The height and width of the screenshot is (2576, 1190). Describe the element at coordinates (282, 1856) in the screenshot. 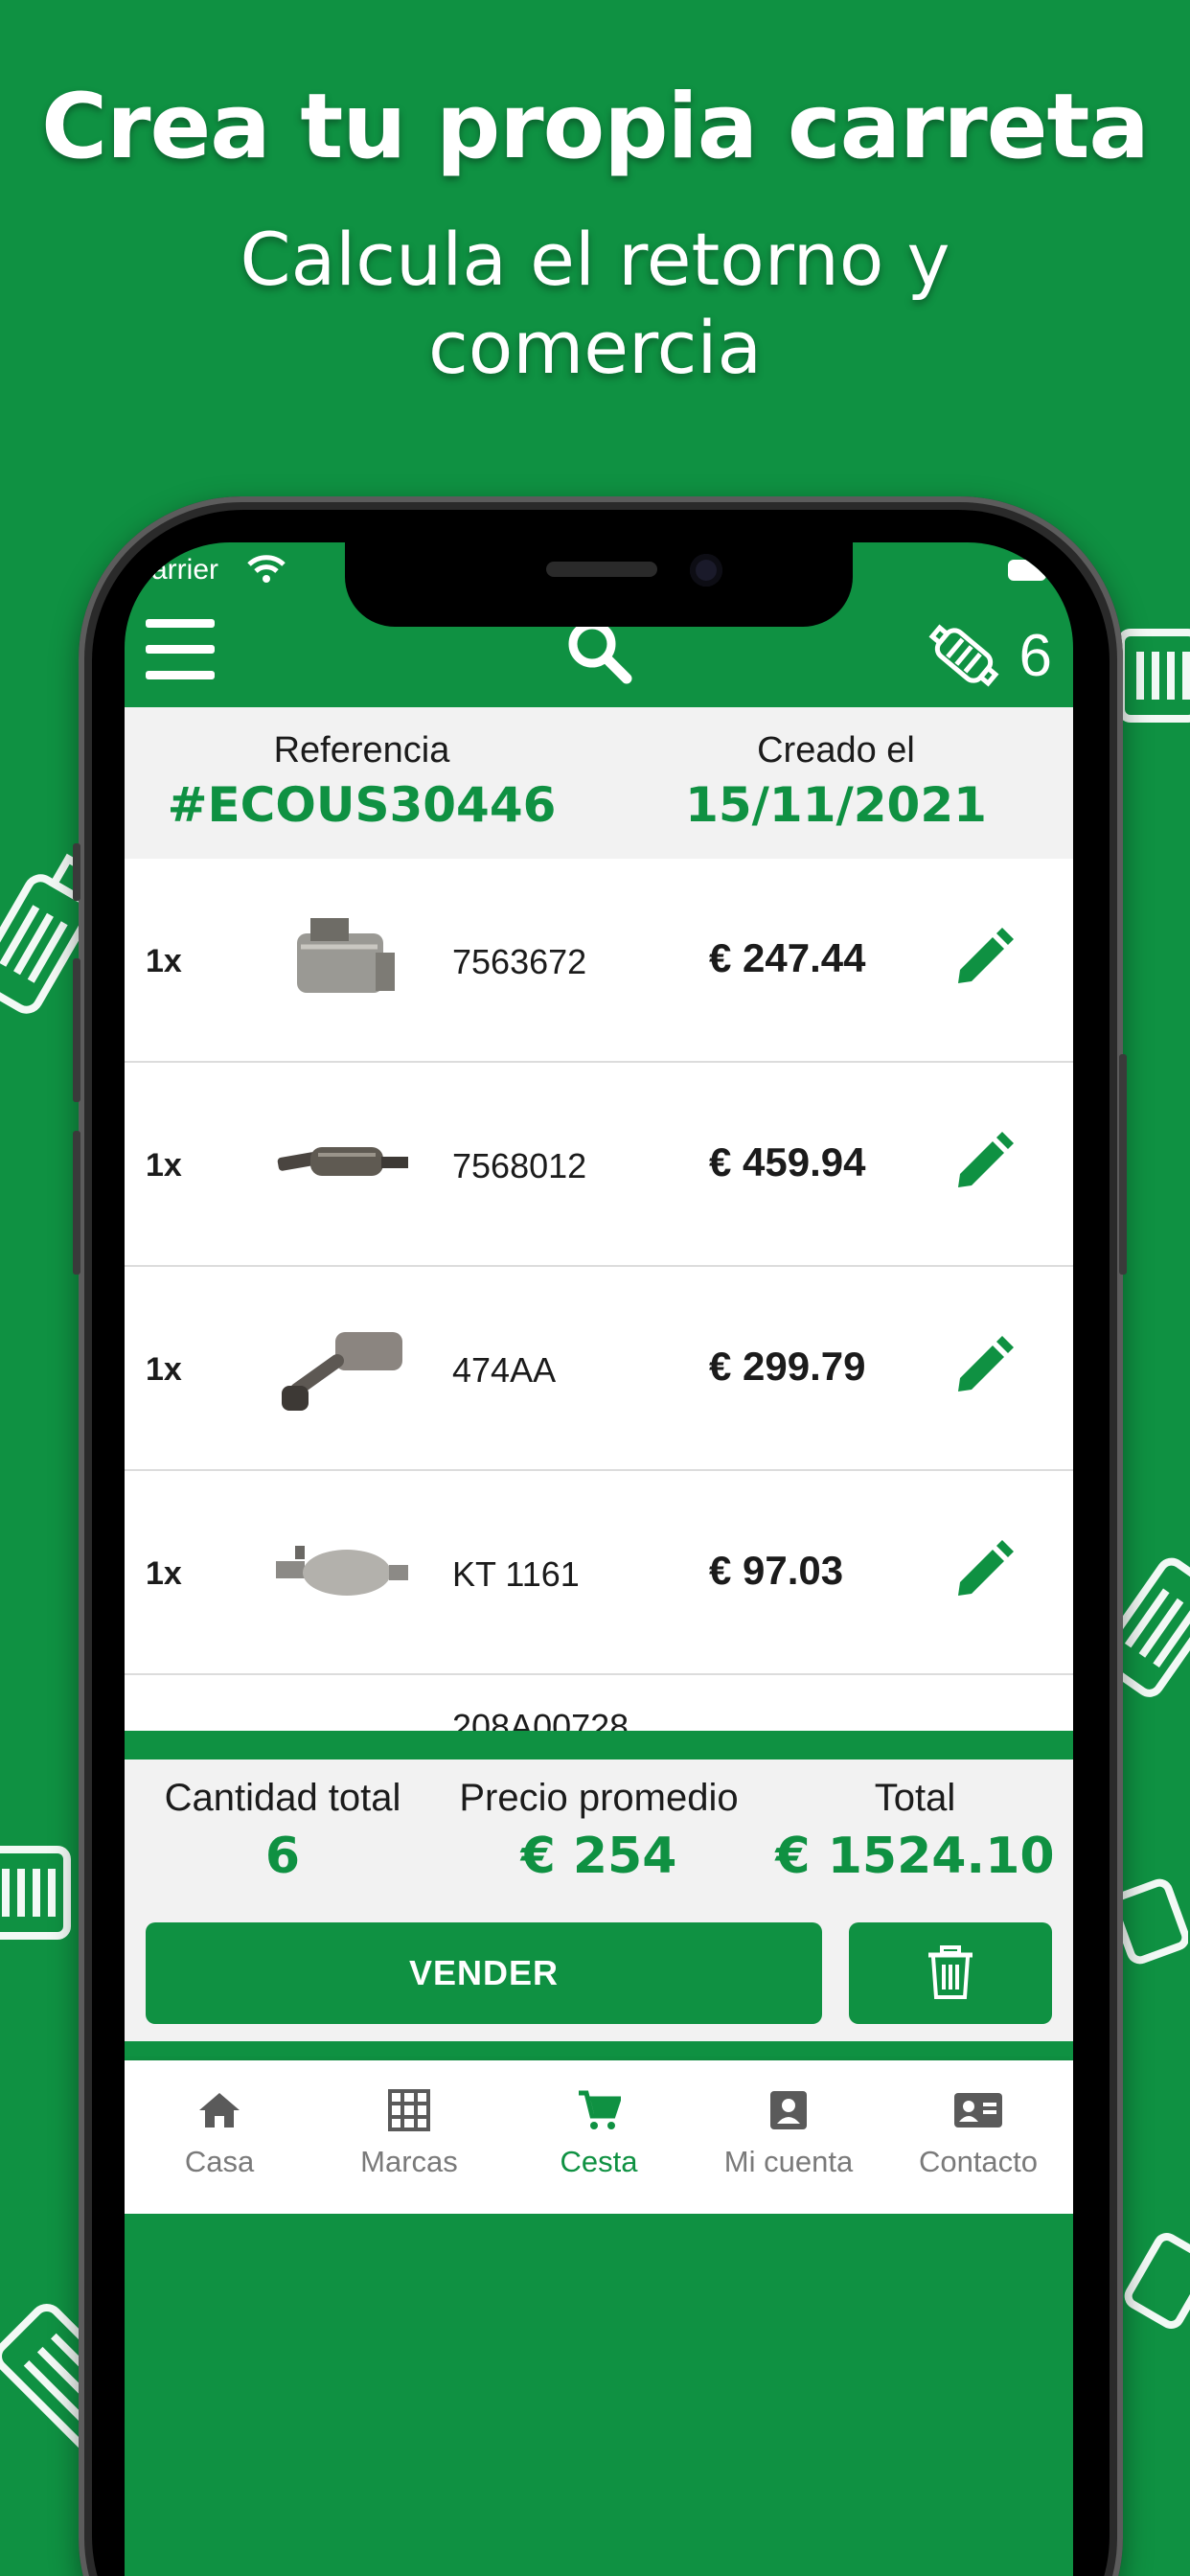

I see `total-qty-value: 6` at that location.